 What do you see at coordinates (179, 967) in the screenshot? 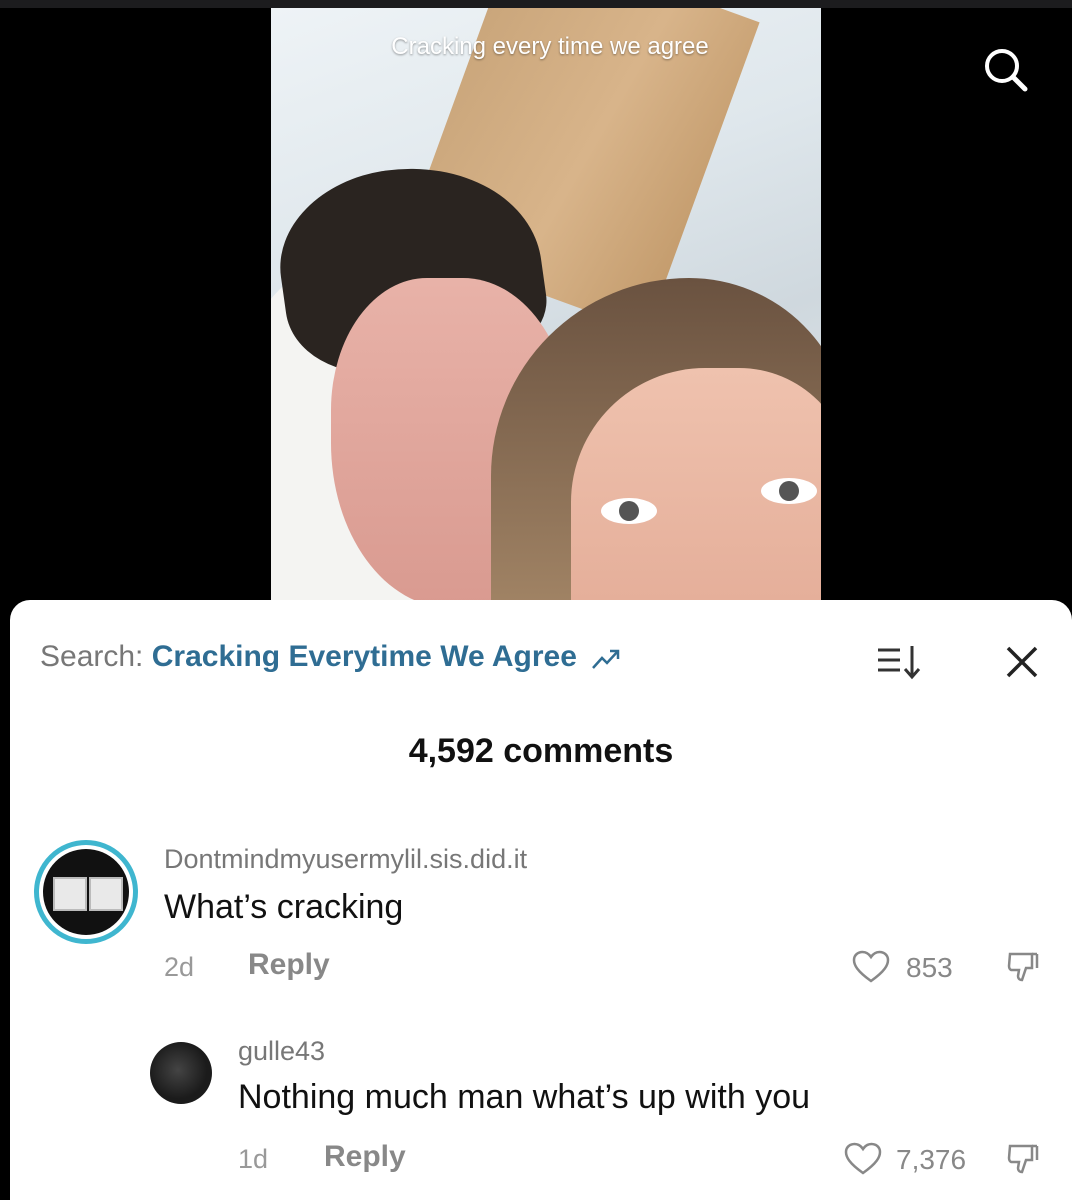
I see `comment-age: 2d` at bounding box center [179, 967].